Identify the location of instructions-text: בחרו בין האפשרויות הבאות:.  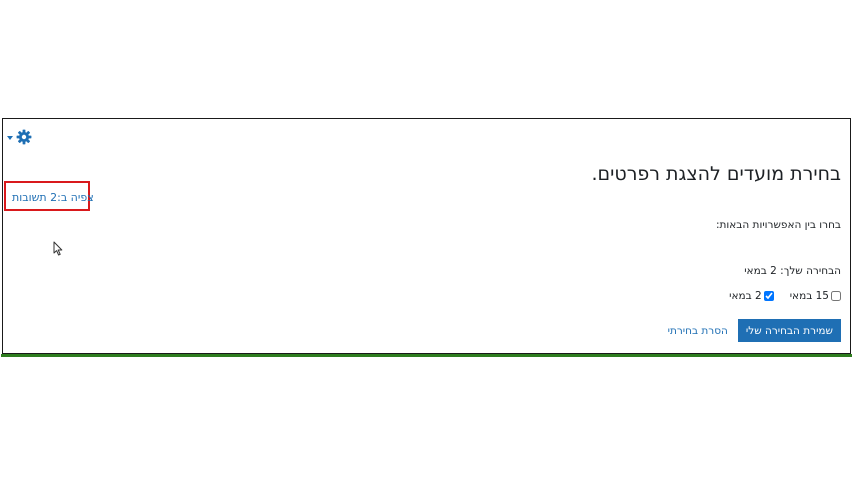
(778, 225).